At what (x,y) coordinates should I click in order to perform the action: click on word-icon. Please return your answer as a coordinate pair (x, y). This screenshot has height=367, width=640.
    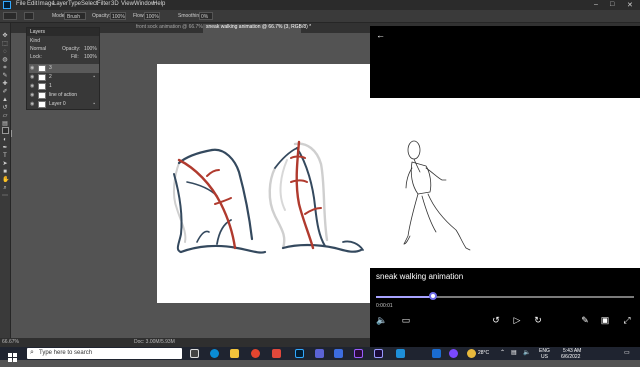
    Looking at the image, I should click on (436, 353).